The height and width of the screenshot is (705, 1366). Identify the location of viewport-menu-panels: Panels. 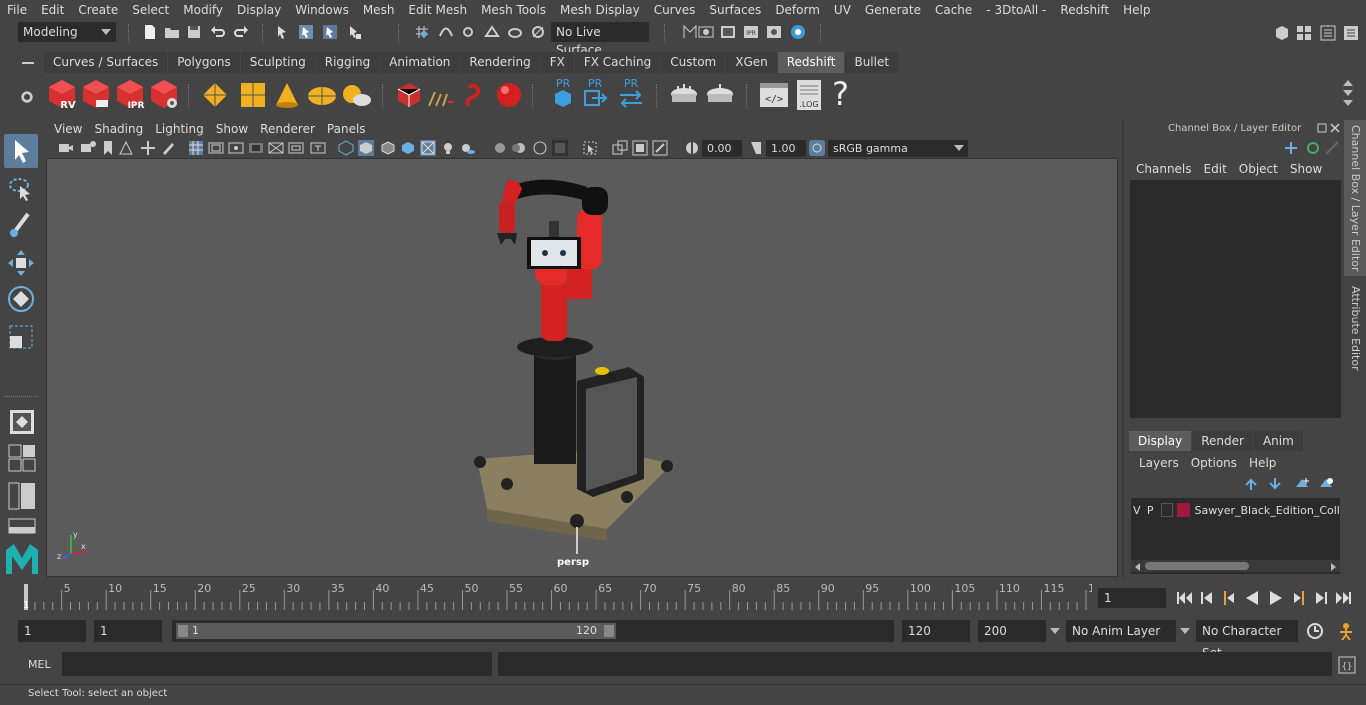
(346, 129).